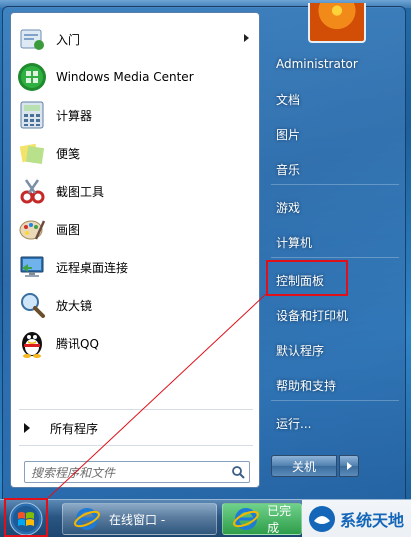 The image size is (411, 537). I want to click on watermark-text: 系统天地, so click(372, 520).